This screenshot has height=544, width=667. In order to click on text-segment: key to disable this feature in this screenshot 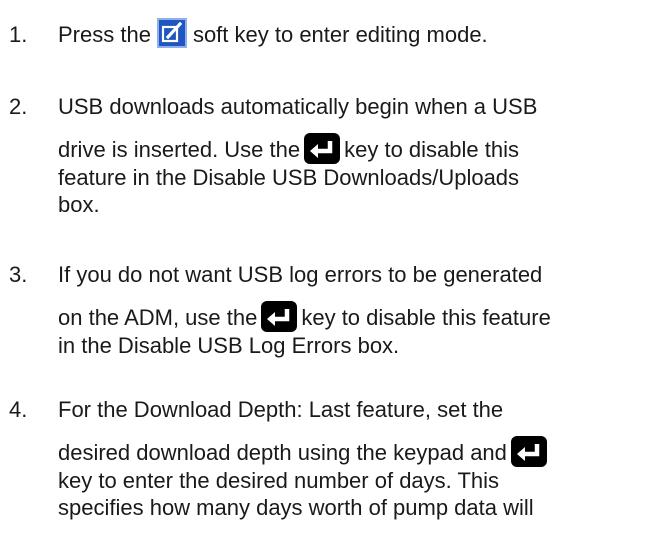, I will do `click(426, 317)`.